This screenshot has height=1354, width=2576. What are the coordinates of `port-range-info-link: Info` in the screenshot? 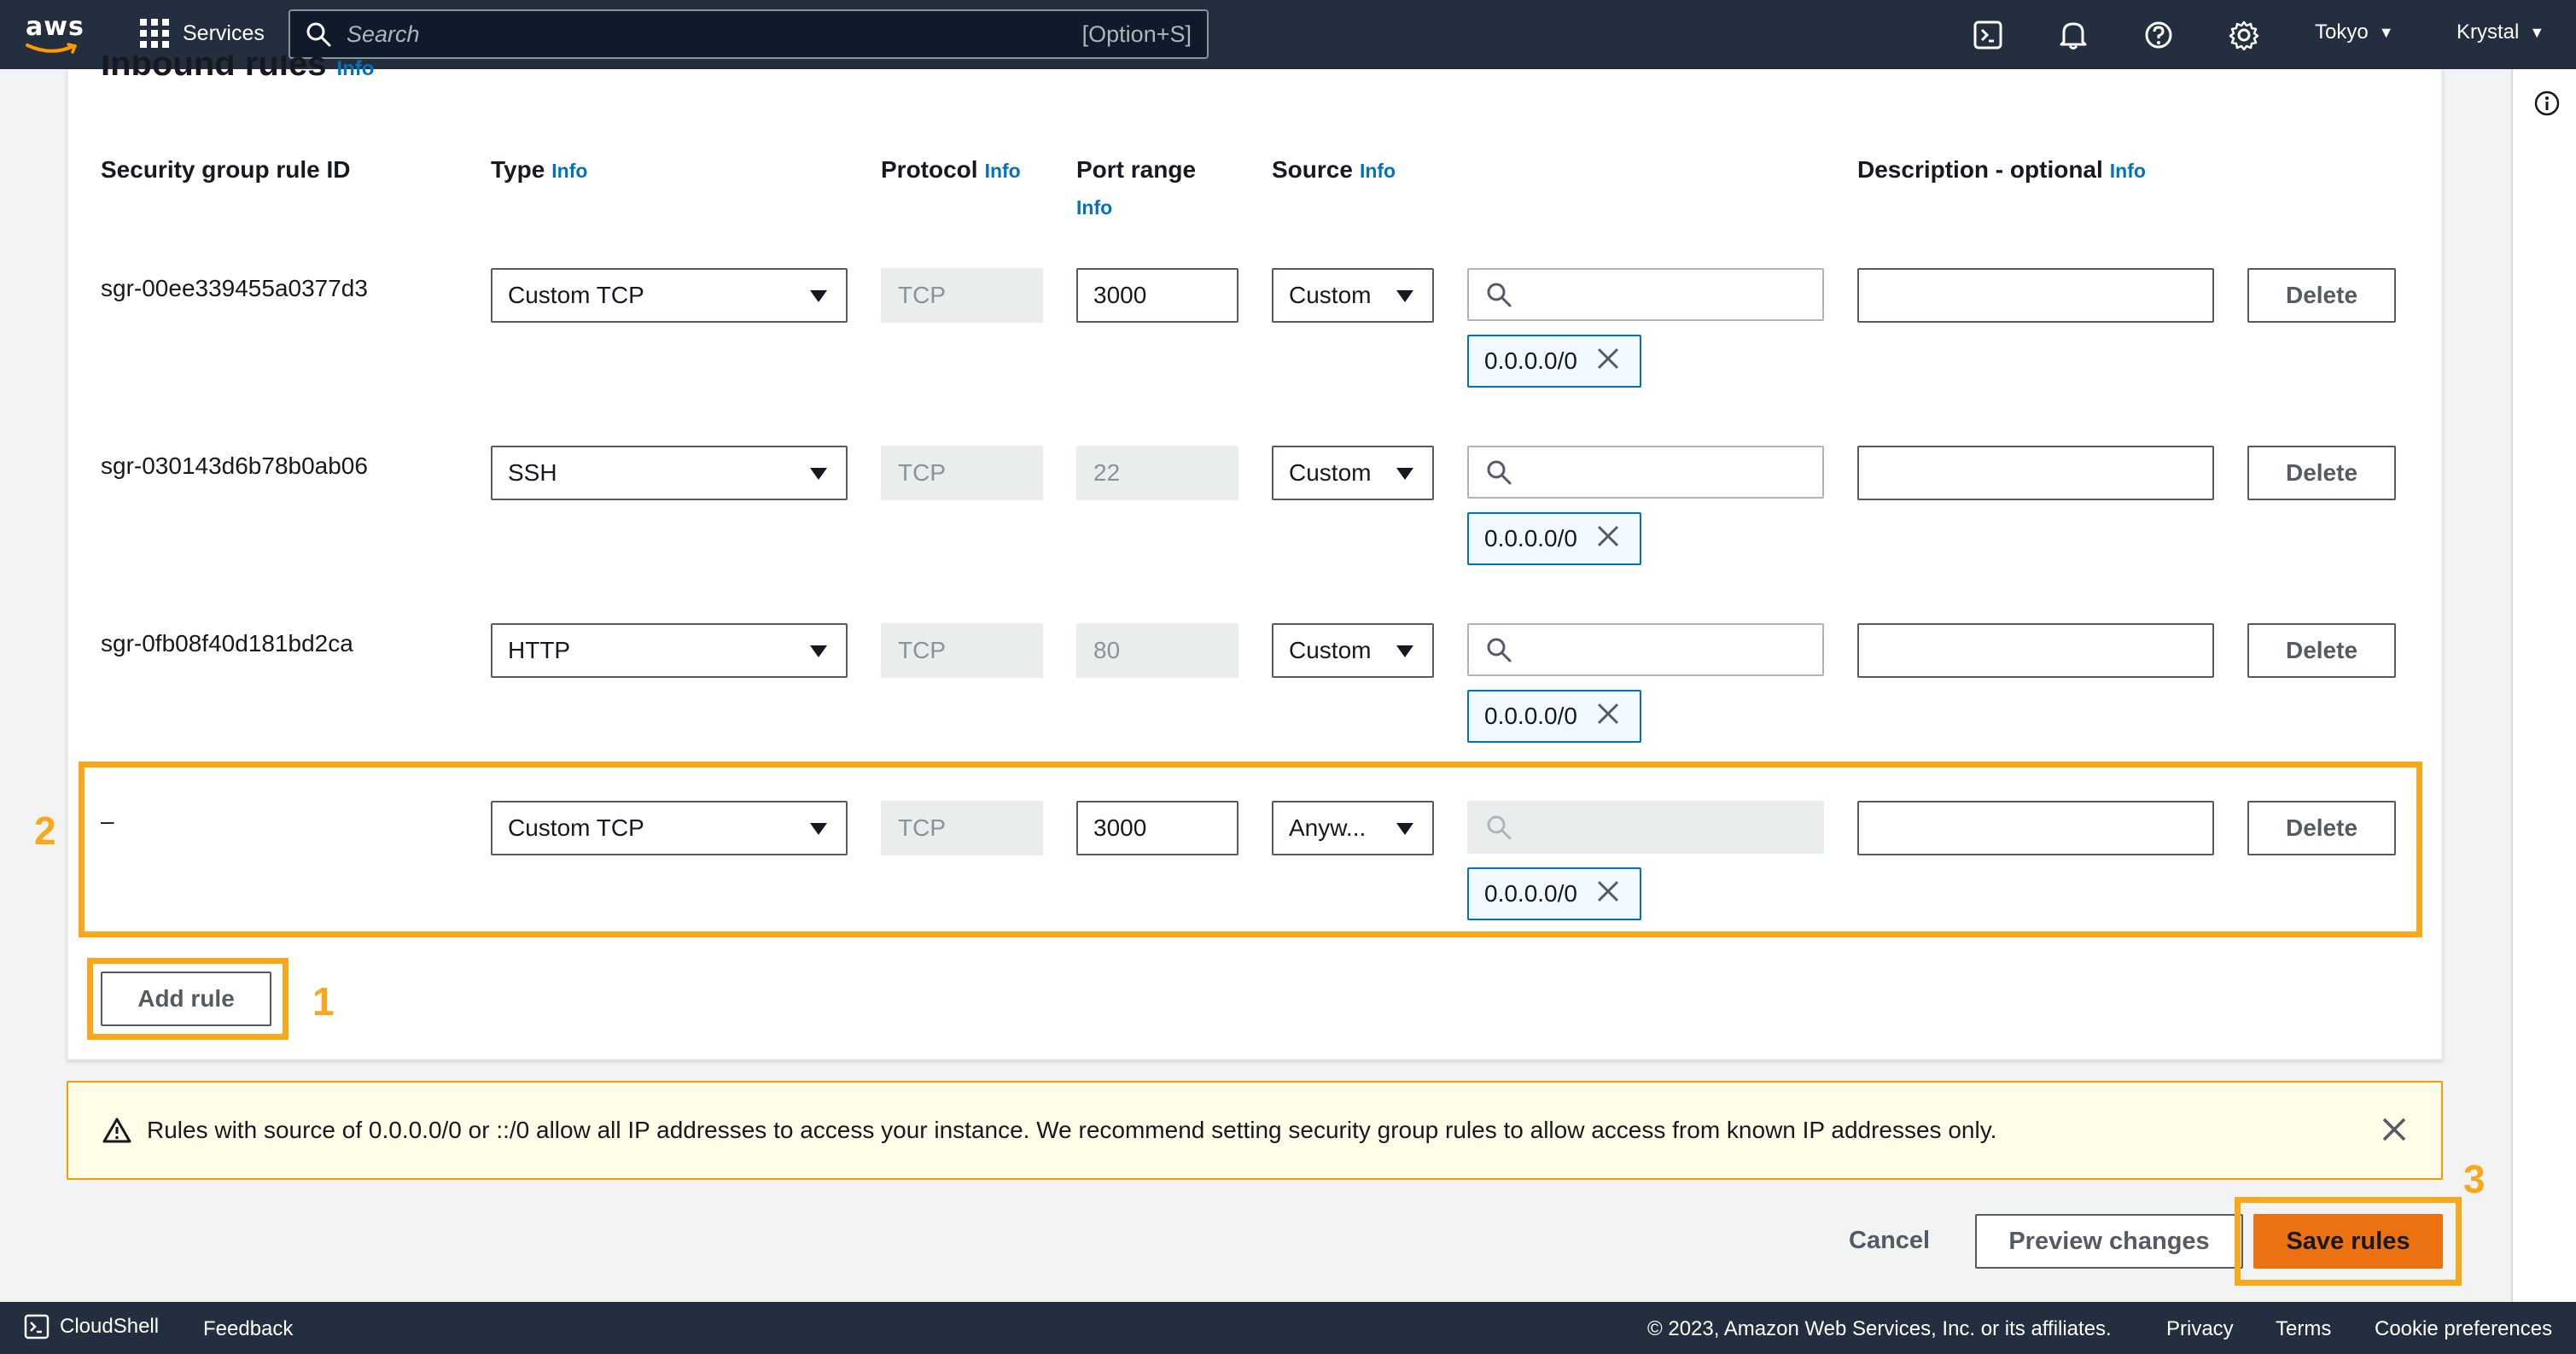 It's located at (1094, 207).